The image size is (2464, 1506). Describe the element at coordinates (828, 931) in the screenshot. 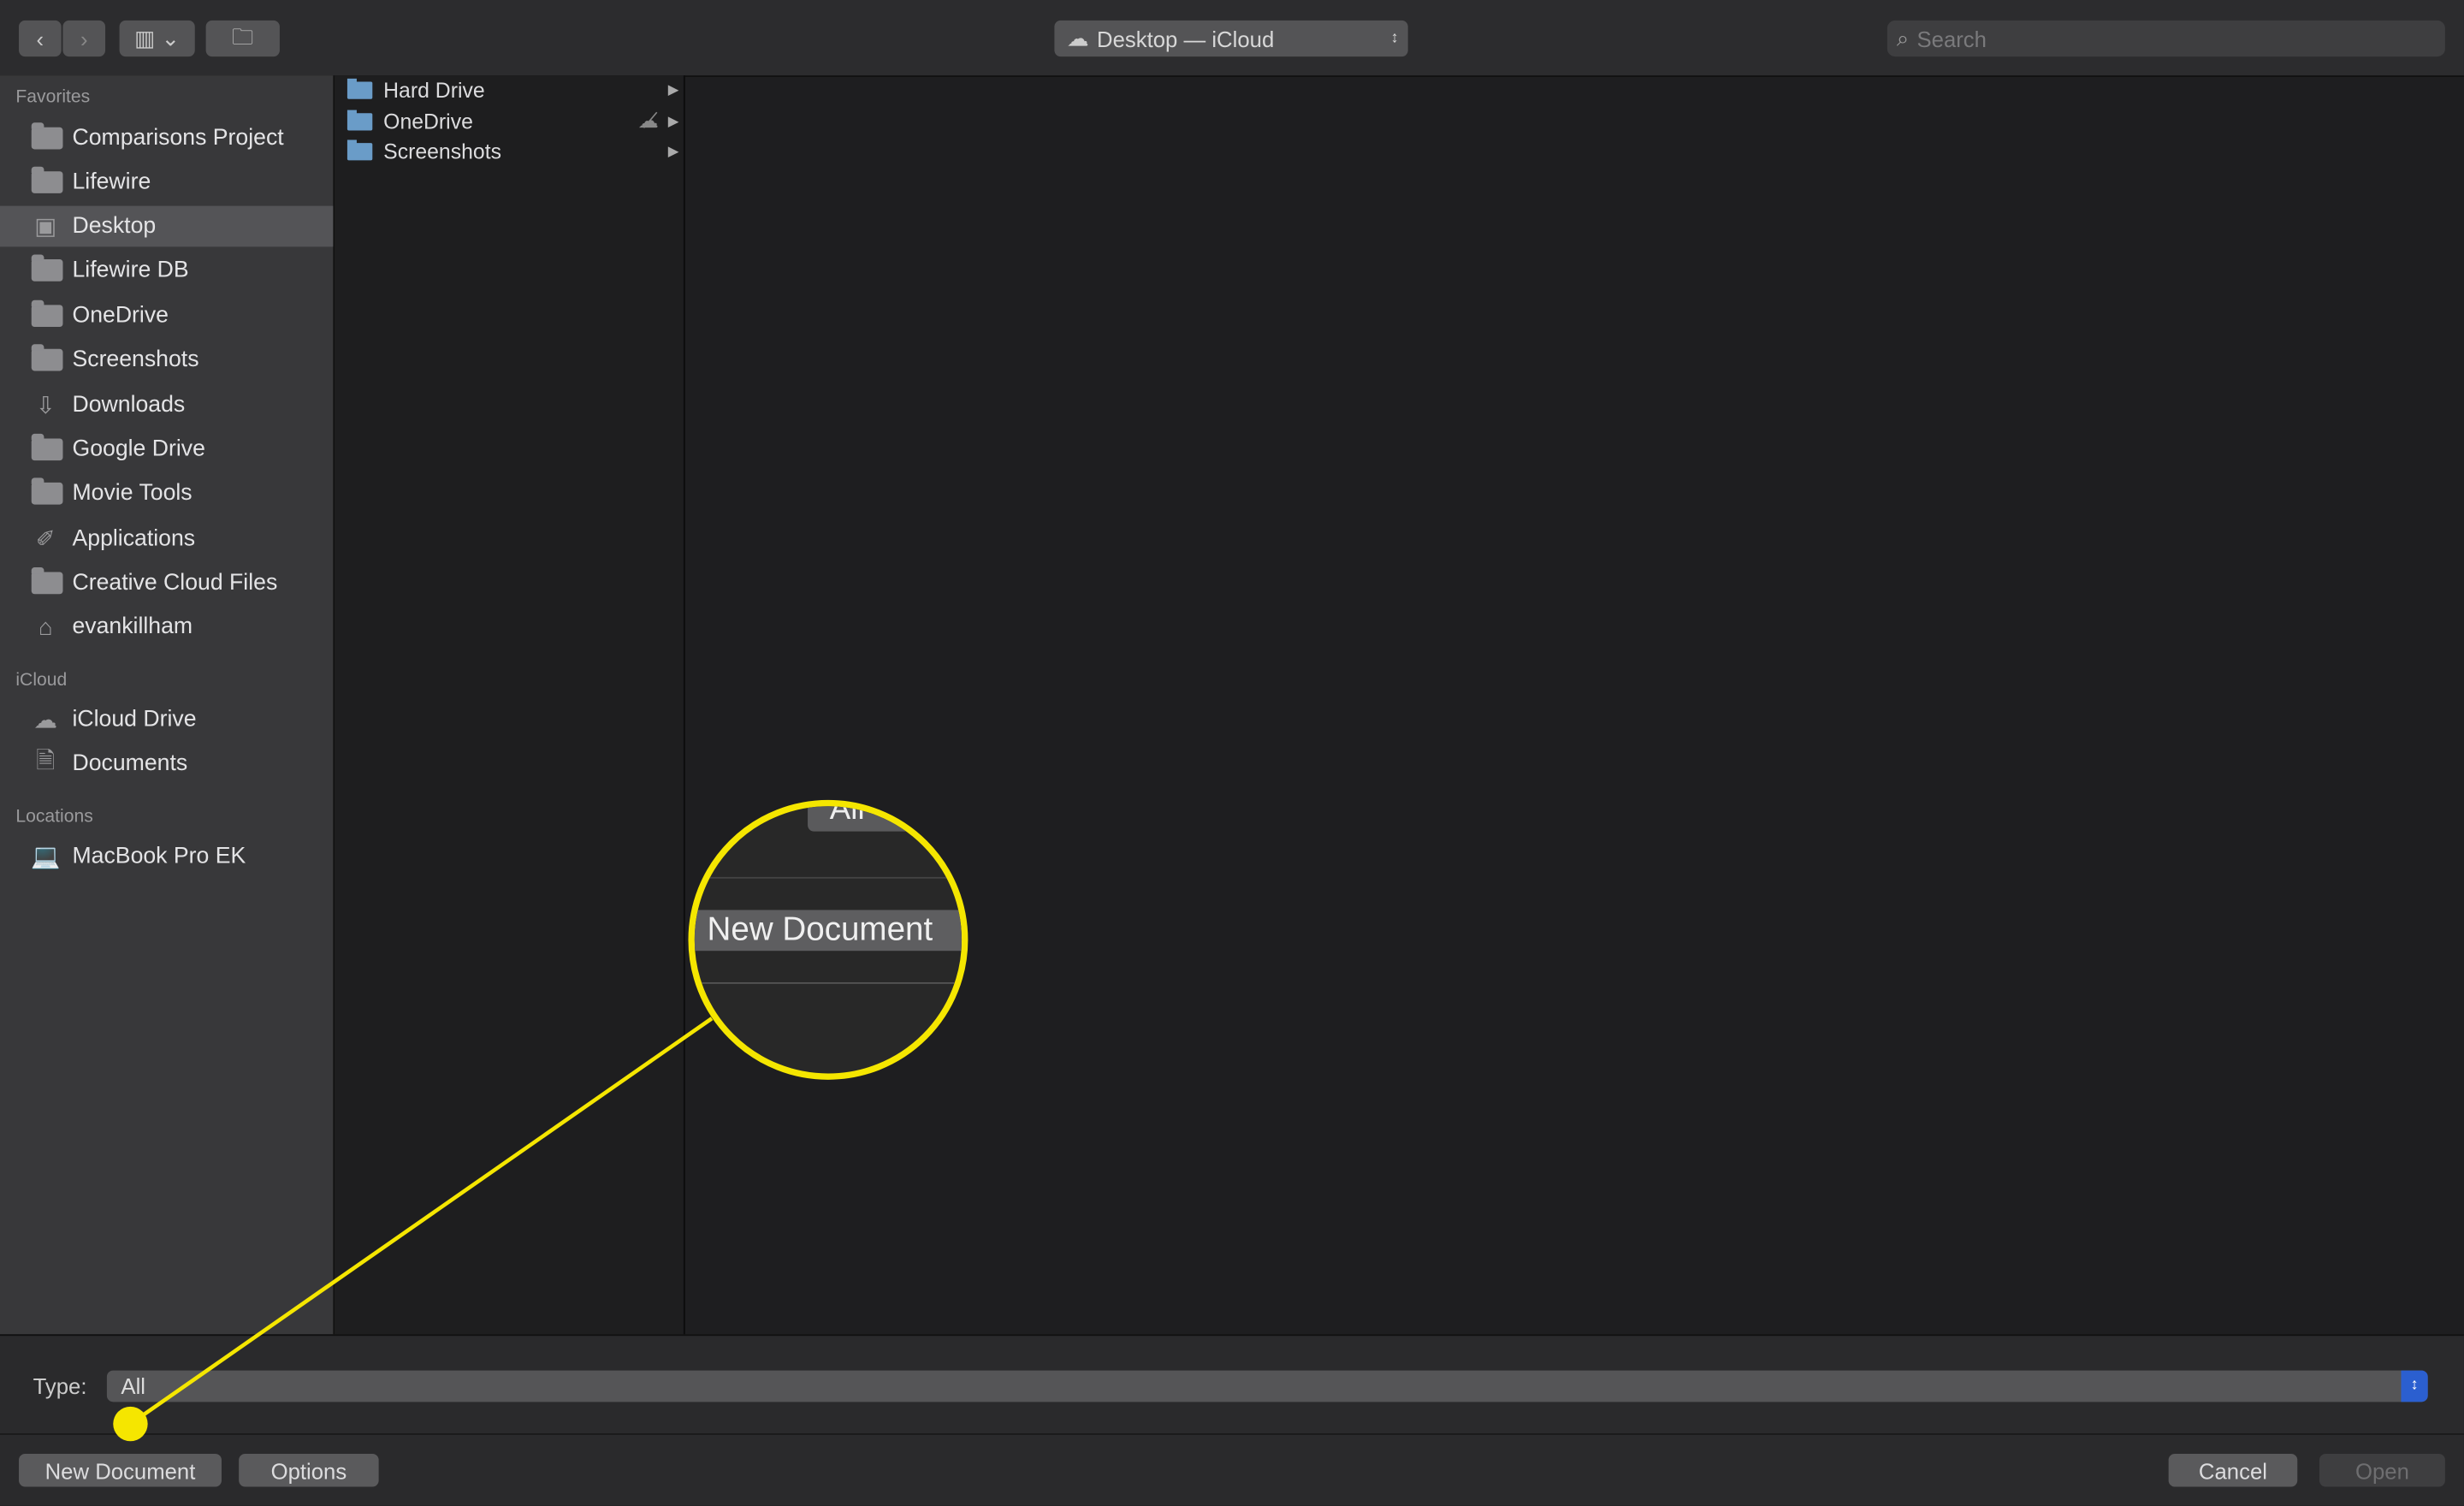

I see `magnified-new-document: New Document` at that location.